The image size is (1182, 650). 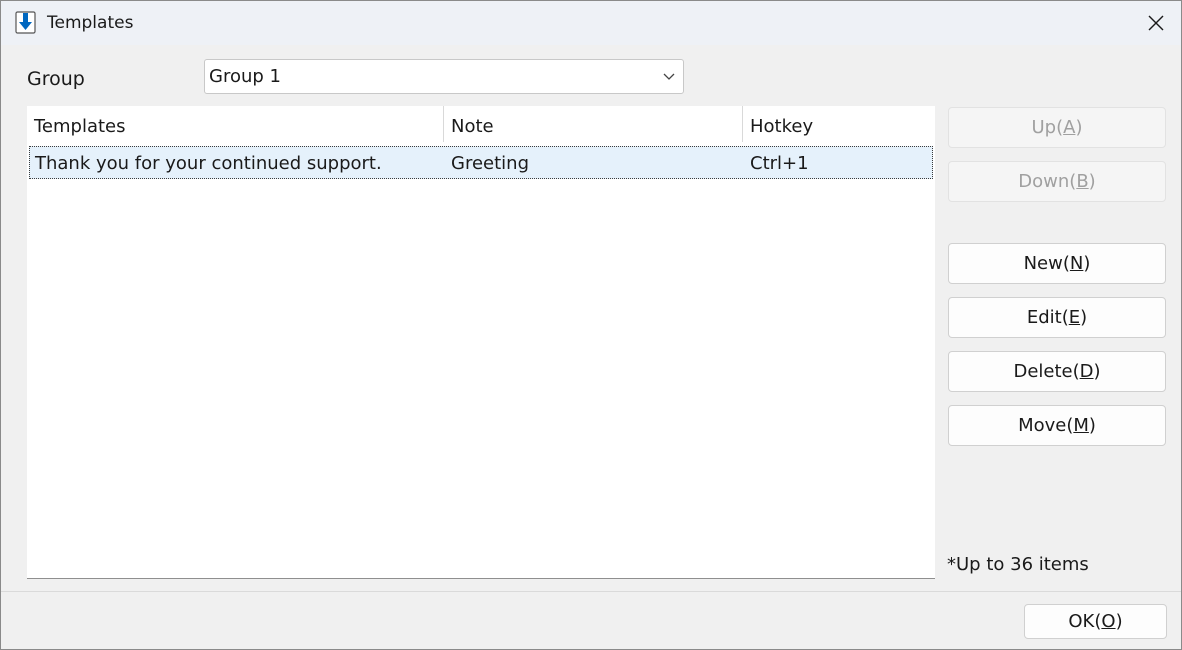 I want to click on button-label: Delete(, so click(x=1046, y=371).